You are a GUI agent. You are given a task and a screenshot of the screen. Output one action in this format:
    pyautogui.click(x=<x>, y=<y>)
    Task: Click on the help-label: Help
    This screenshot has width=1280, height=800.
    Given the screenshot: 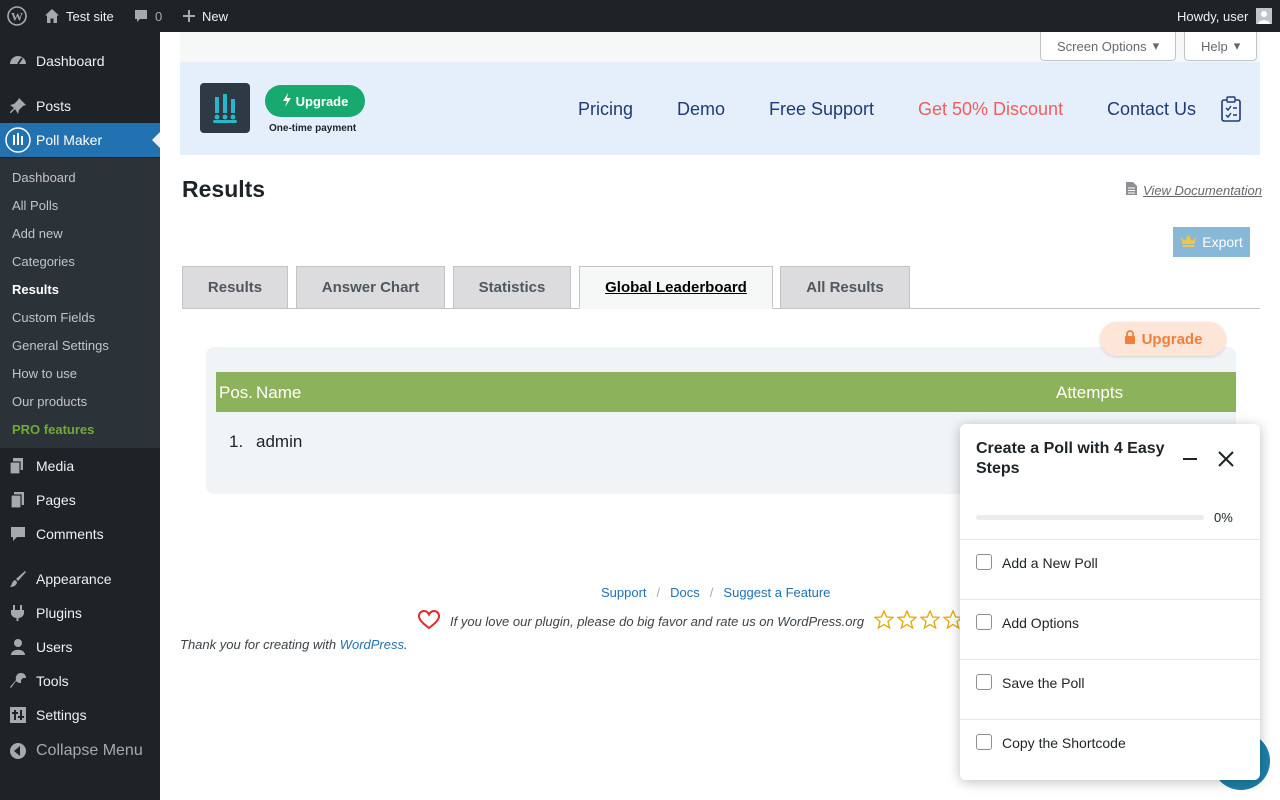 What is the action you would take?
    pyautogui.click(x=1214, y=46)
    